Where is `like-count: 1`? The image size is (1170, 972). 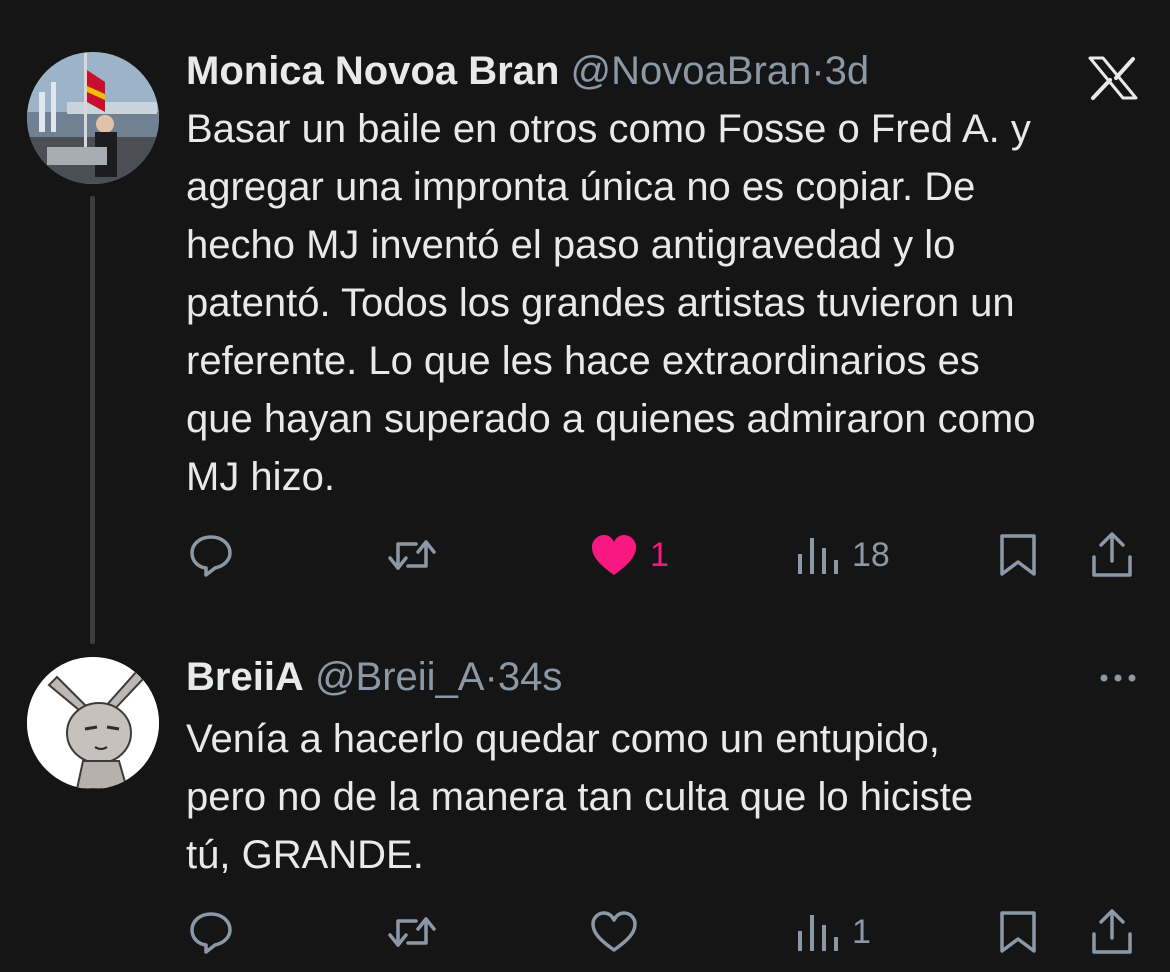 like-count: 1 is located at coordinates (659, 554).